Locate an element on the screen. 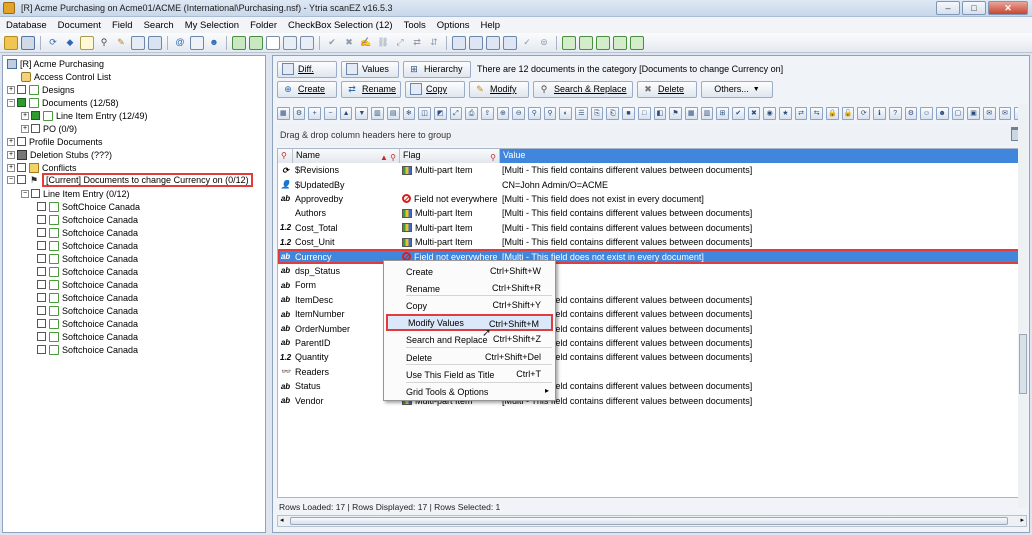  ctx-grid-tools: Grid Tools & Options ▸ is located at coordinates (469, 391).